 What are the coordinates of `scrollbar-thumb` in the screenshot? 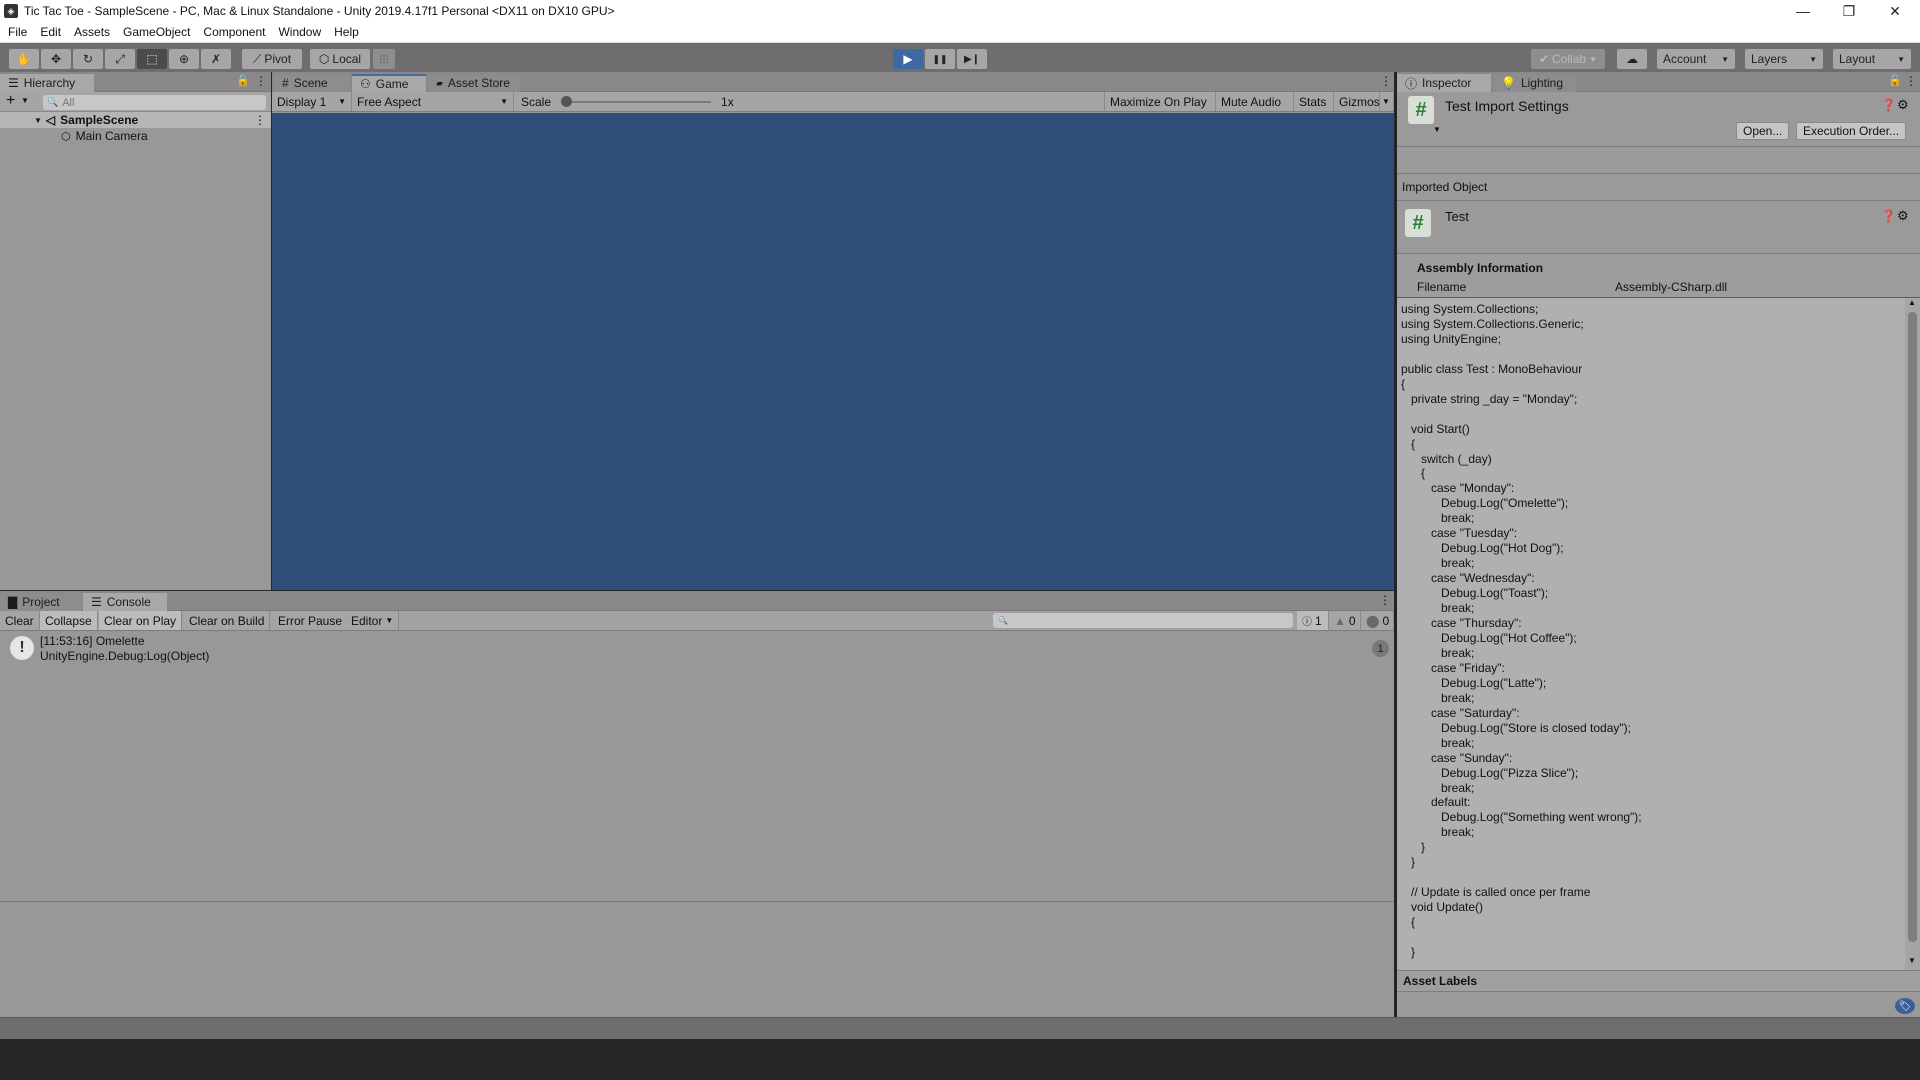 It's located at (1912, 627).